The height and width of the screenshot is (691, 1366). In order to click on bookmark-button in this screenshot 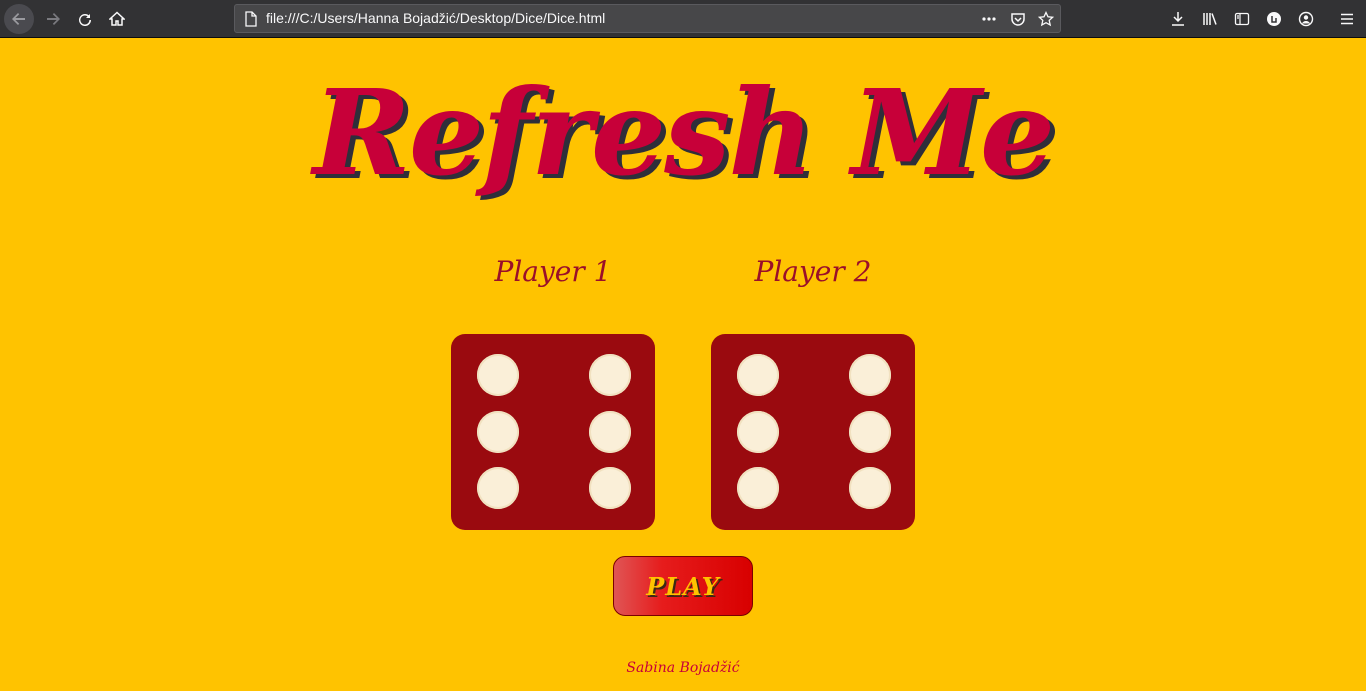, I will do `click(1046, 19)`.